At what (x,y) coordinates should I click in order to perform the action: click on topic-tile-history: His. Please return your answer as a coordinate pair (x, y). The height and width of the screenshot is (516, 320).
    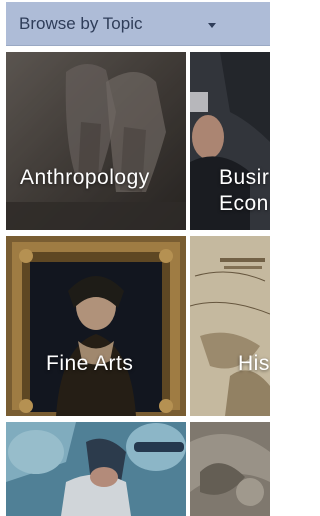
    Looking at the image, I should click on (230, 326).